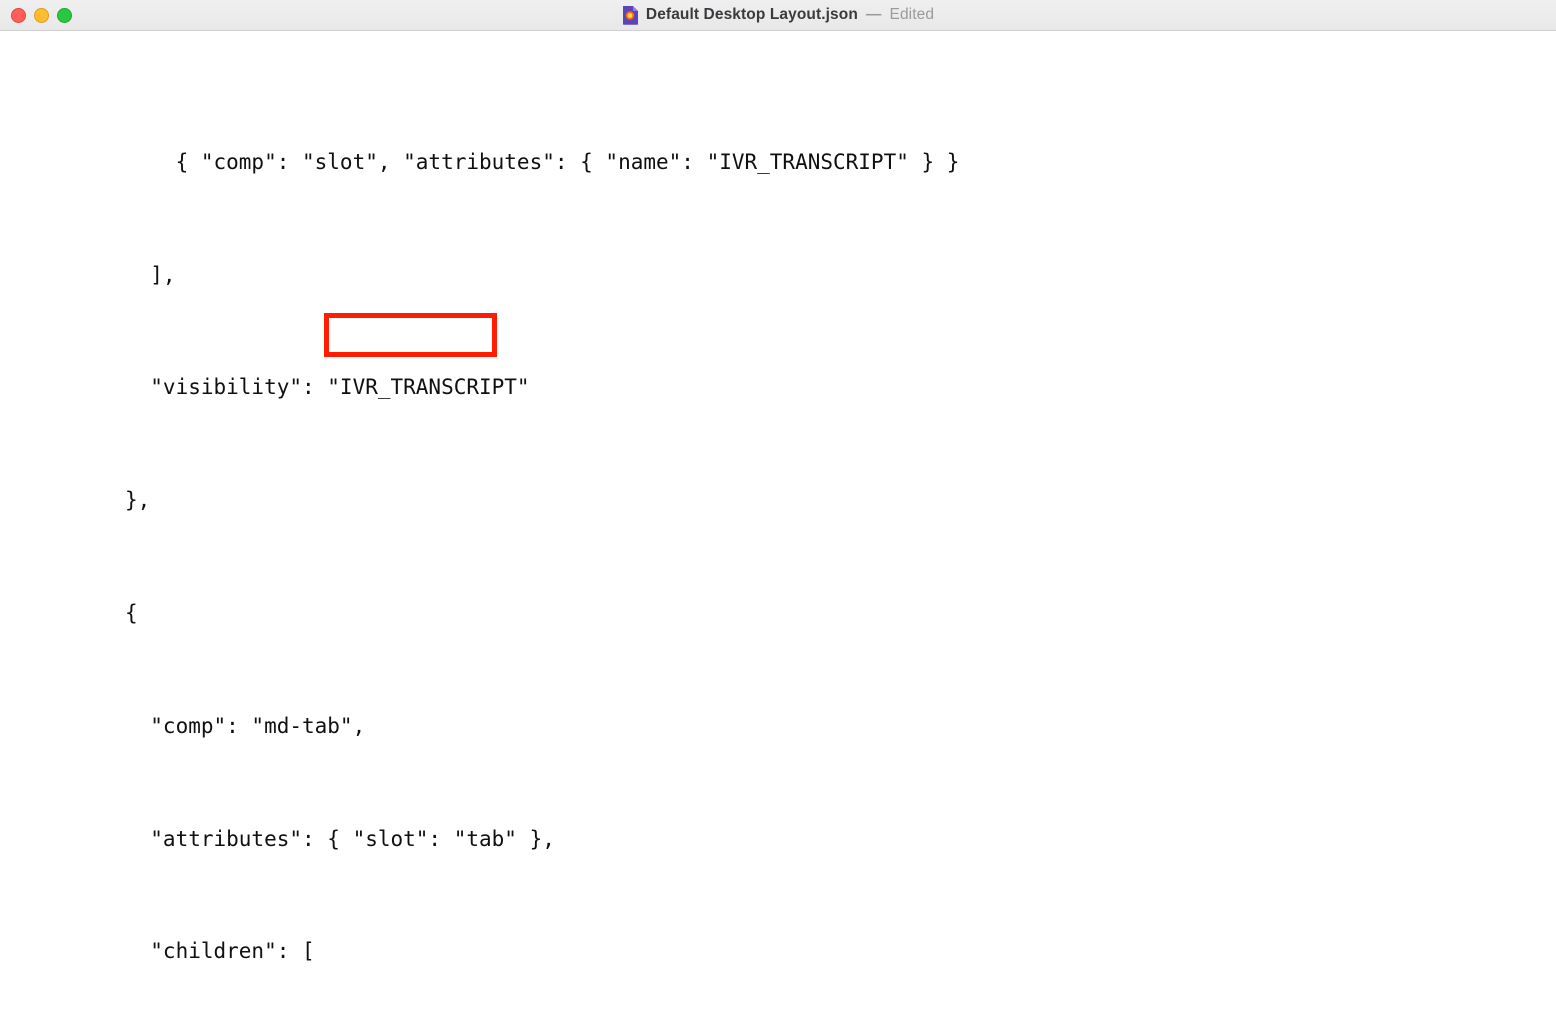  Describe the element at coordinates (828, 839) in the screenshot. I see `code-line: "attributes": { "slot": "tab" },` at that location.